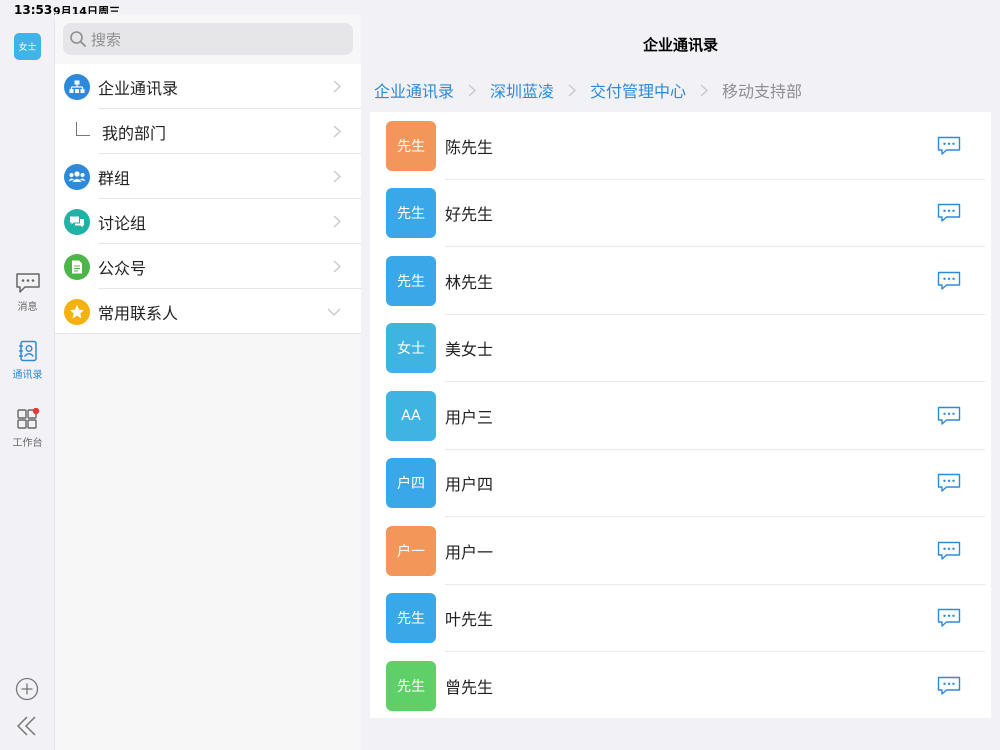  I want to click on contact-row: 户四 用户四, so click(680, 484).